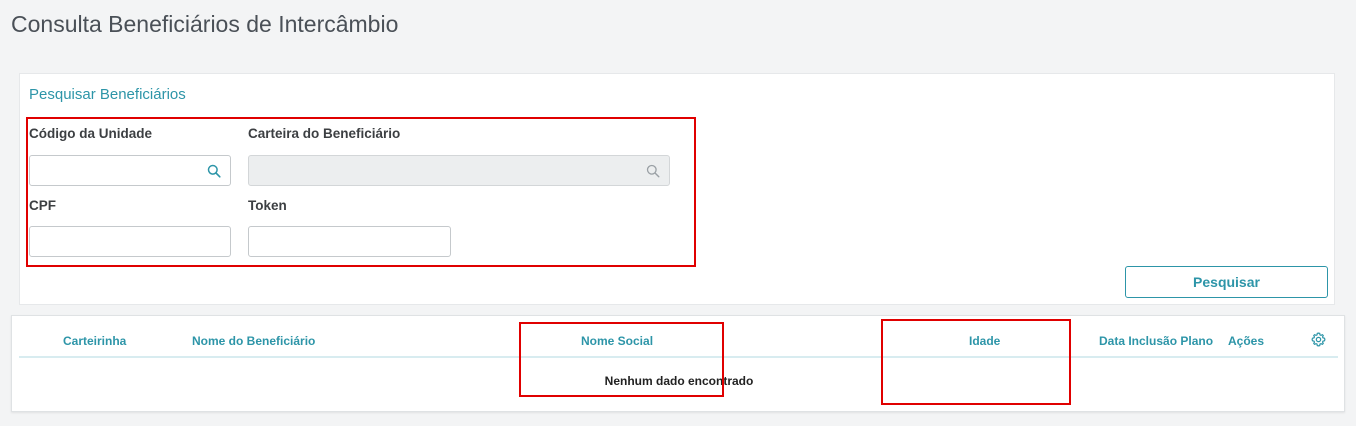  What do you see at coordinates (459, 170) in the screenshot?
I see `carteira-input` at bounding box center [459, 170].